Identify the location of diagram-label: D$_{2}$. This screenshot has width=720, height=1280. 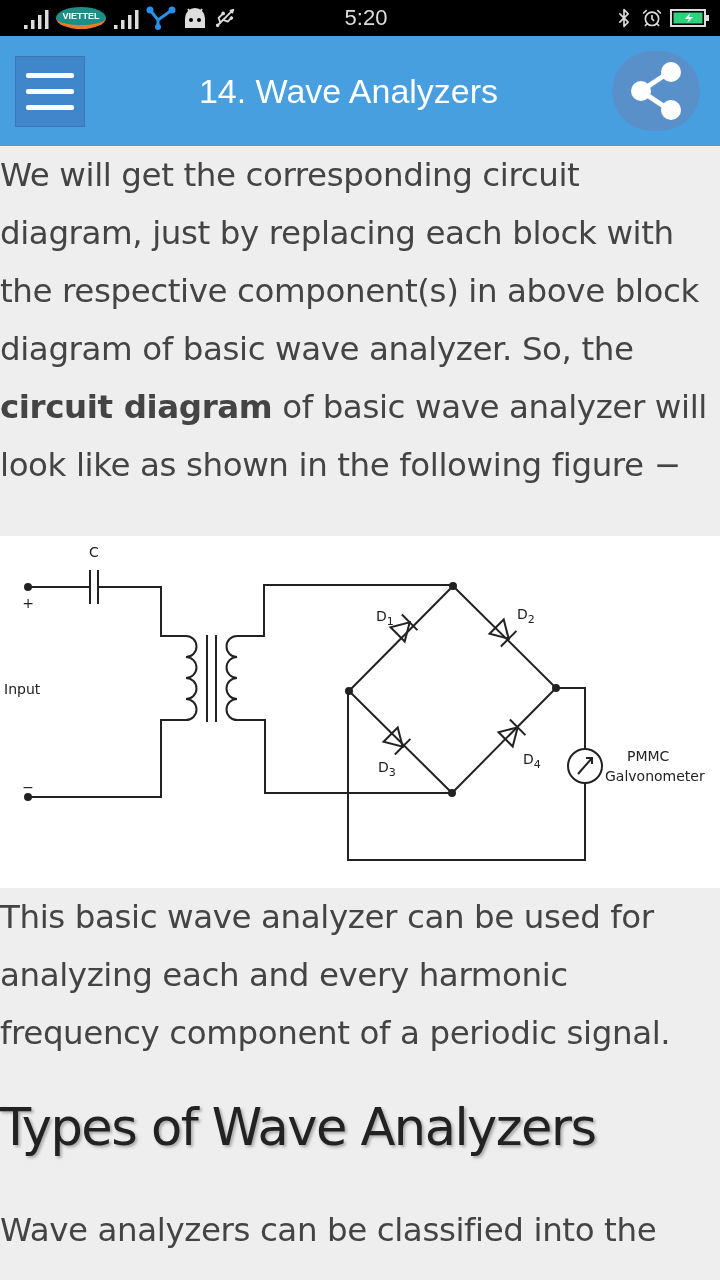
(526, 616).